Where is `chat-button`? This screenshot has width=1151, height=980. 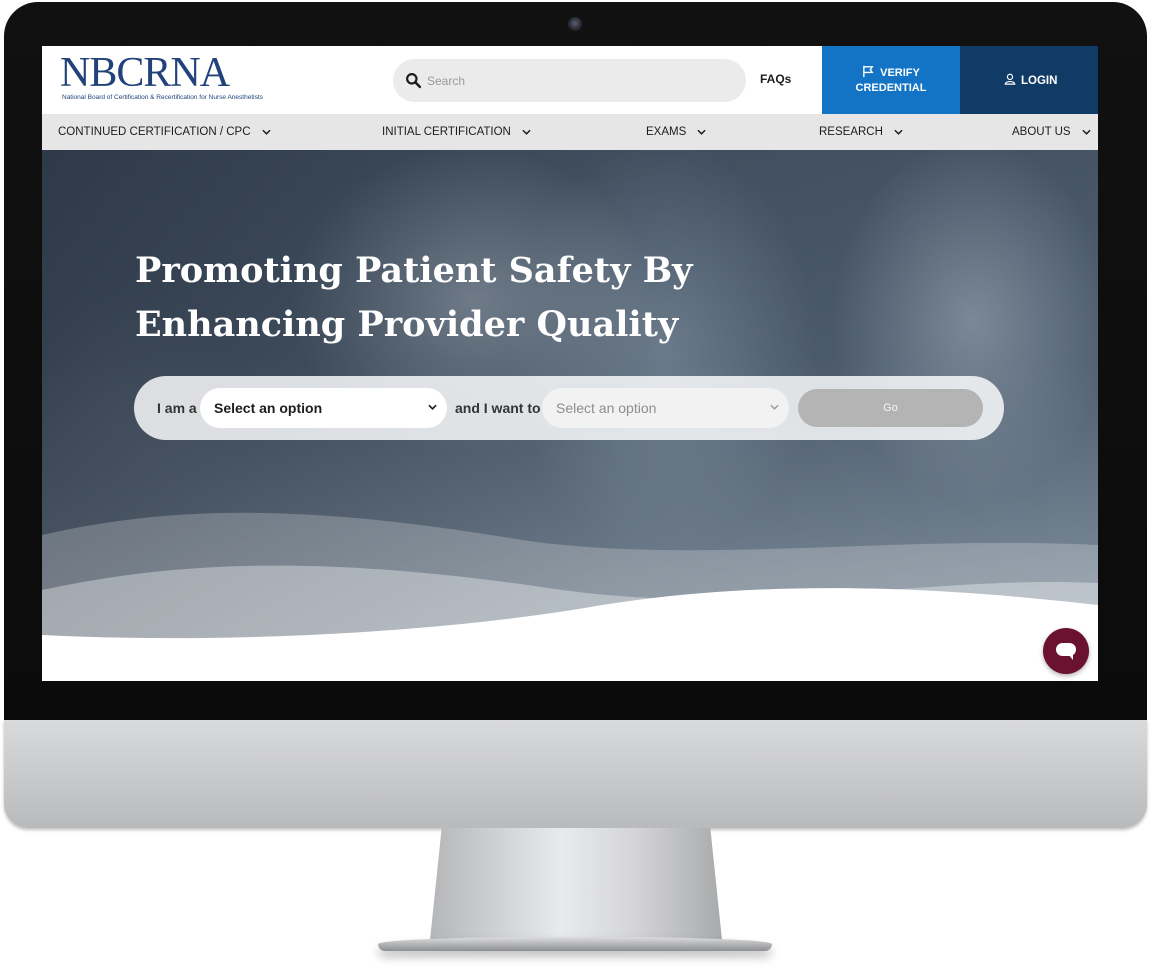 chat-button is located at coordinates (1066, 651).